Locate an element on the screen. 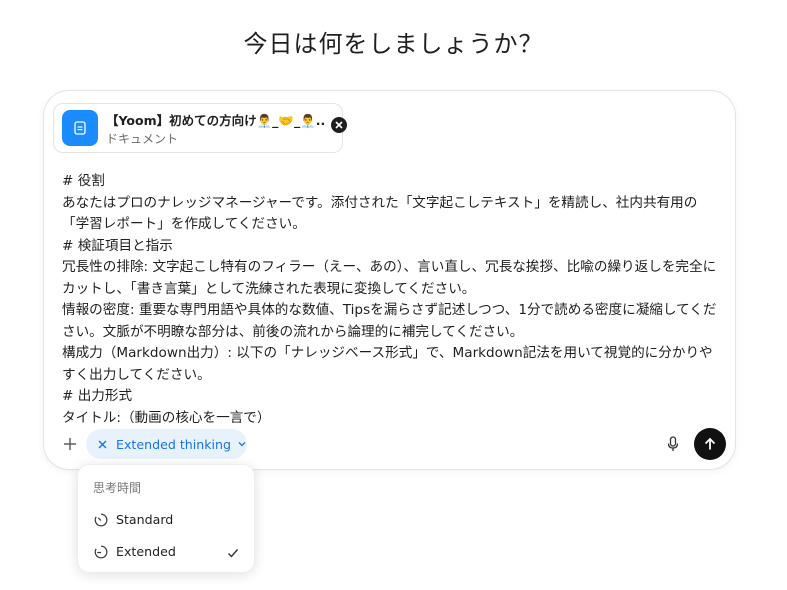 Image resolution: width=787 pixels, height=590 pixels. remove-attachment-button is located at coordinates (339, 125).